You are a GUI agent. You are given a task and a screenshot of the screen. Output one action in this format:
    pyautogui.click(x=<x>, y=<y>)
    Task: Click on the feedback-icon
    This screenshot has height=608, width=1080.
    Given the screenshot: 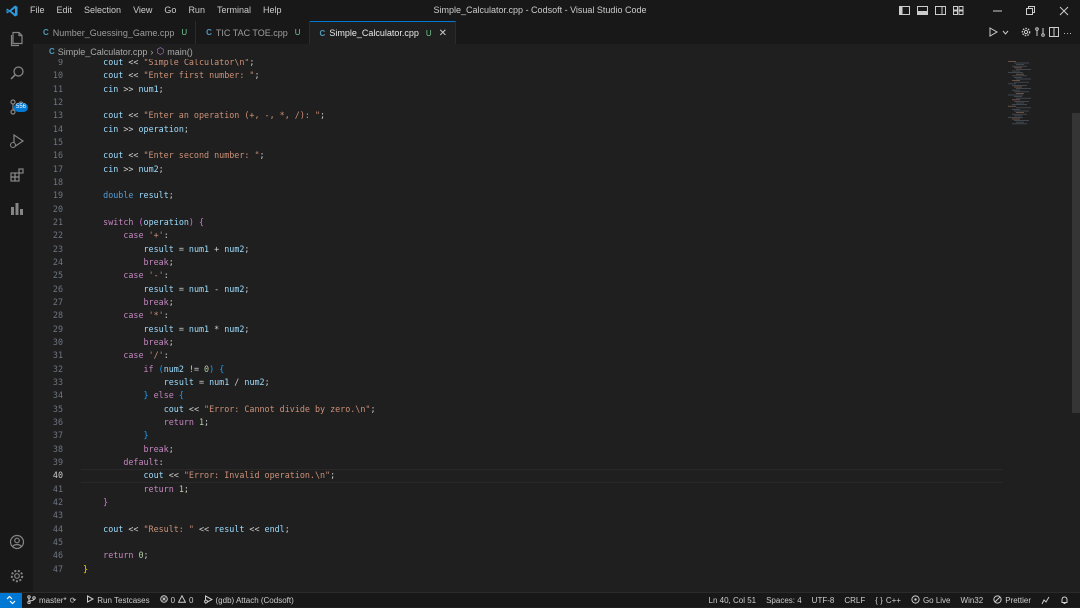 What is the action you would take?
    pyautogui.click(x=1045, y=600)
    